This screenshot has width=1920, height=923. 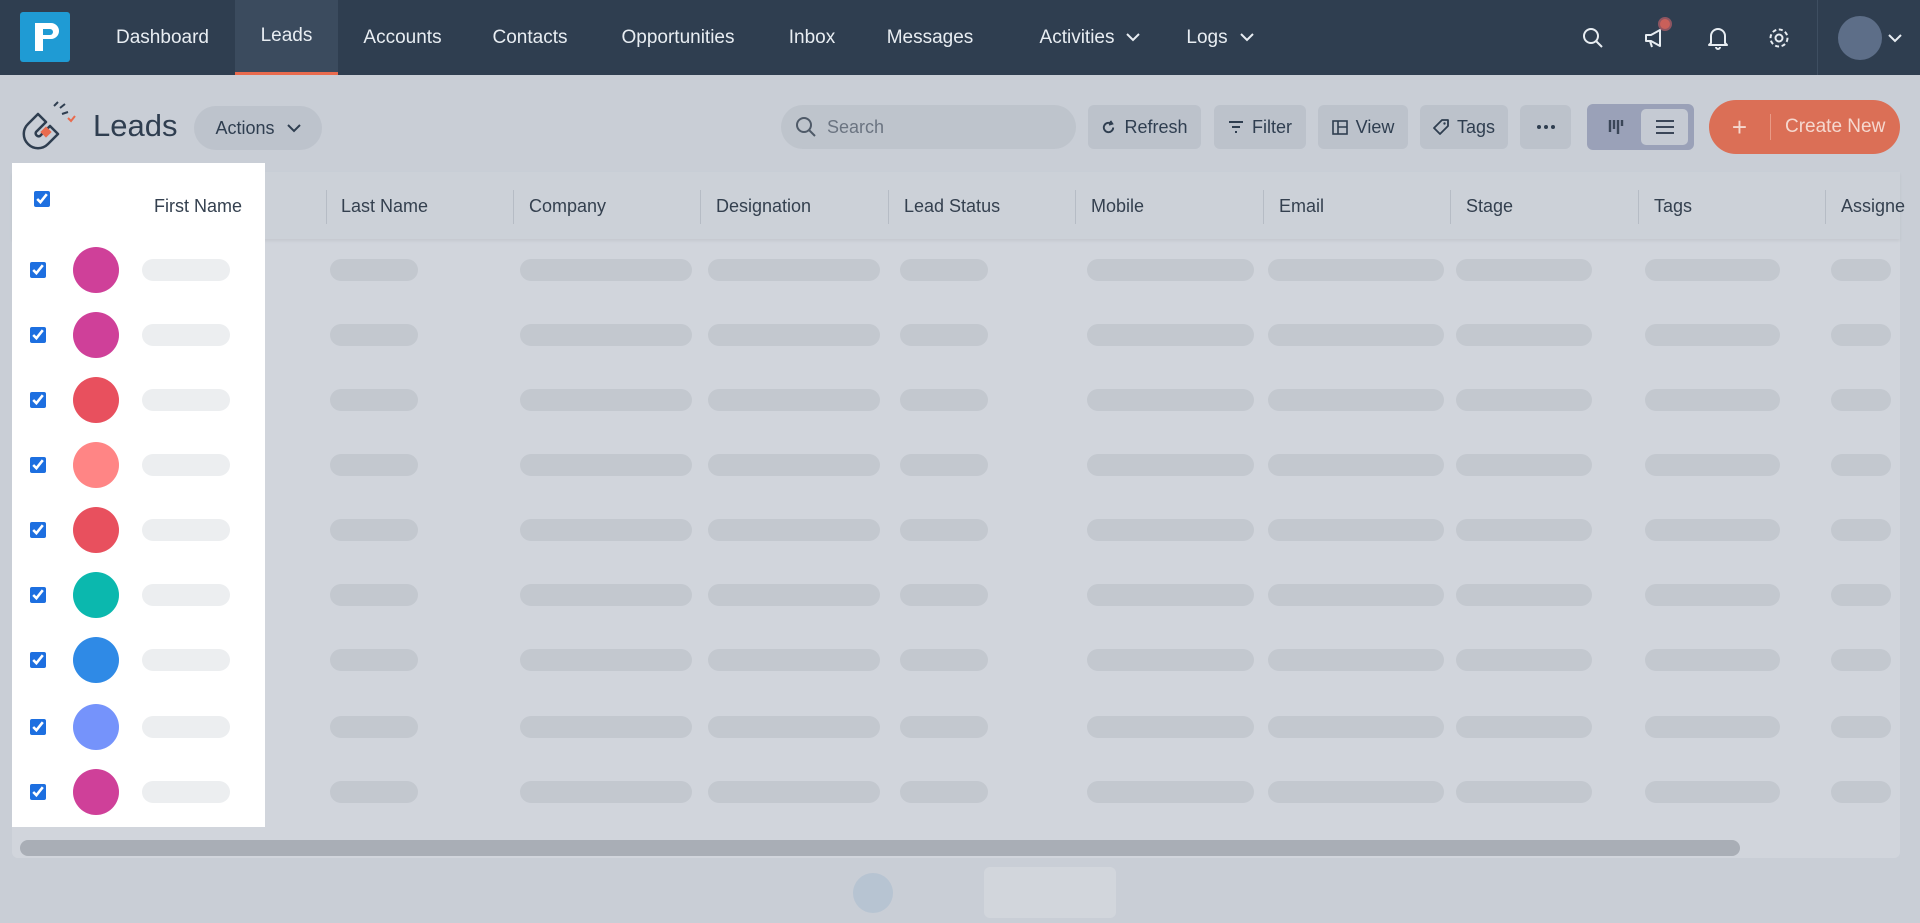 I want to click on leads-magnet-icon, so click(x=47, y=128).